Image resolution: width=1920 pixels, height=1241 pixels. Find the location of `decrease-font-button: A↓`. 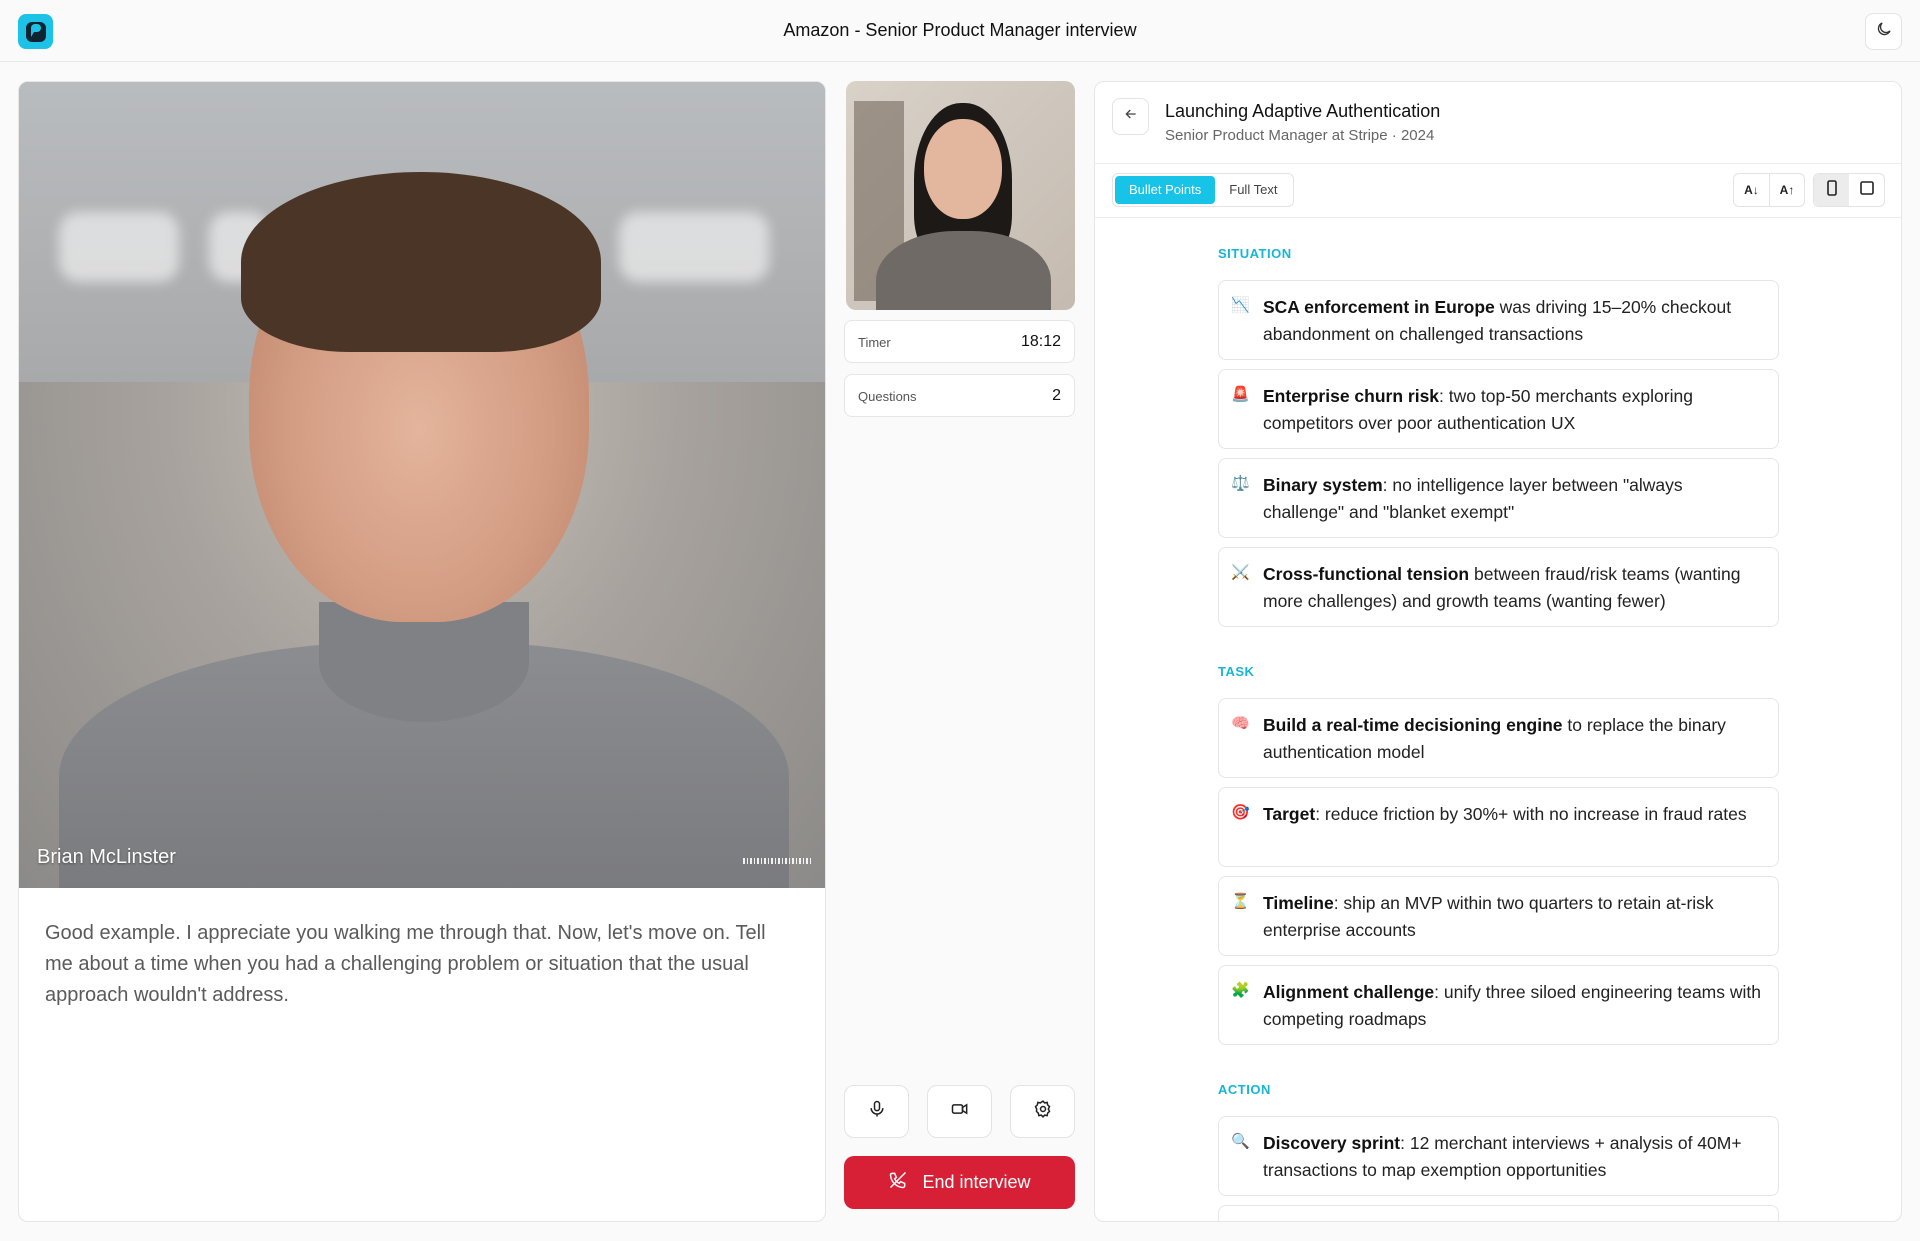

decrease-font-button: A↓ is located at coordinates (1751, 190).